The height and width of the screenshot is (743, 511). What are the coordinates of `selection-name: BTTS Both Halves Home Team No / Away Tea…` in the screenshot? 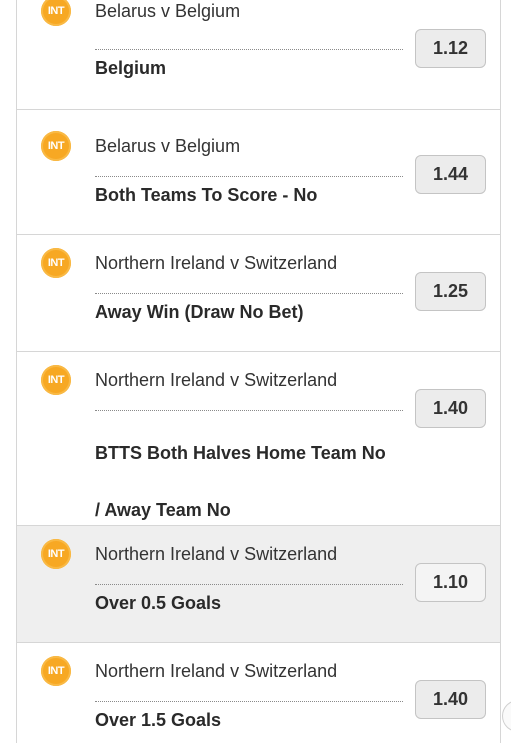 It's located at (240, 481).